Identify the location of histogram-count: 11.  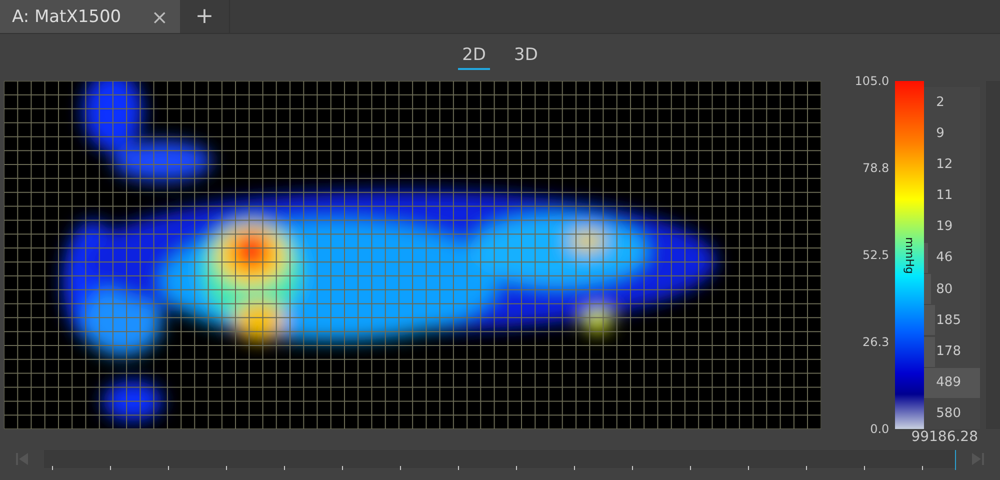
(944, 196).